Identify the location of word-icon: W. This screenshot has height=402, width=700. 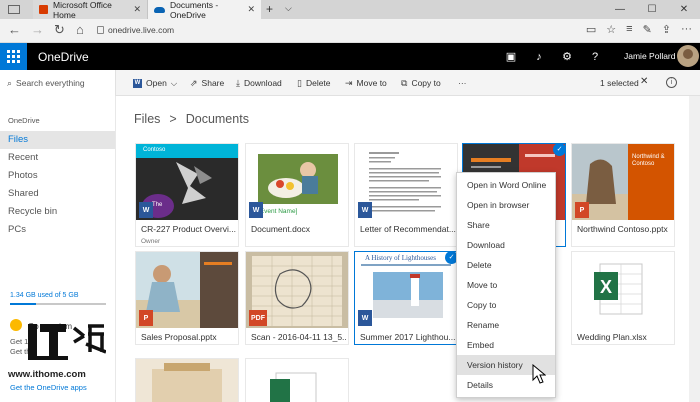
(137, 83).